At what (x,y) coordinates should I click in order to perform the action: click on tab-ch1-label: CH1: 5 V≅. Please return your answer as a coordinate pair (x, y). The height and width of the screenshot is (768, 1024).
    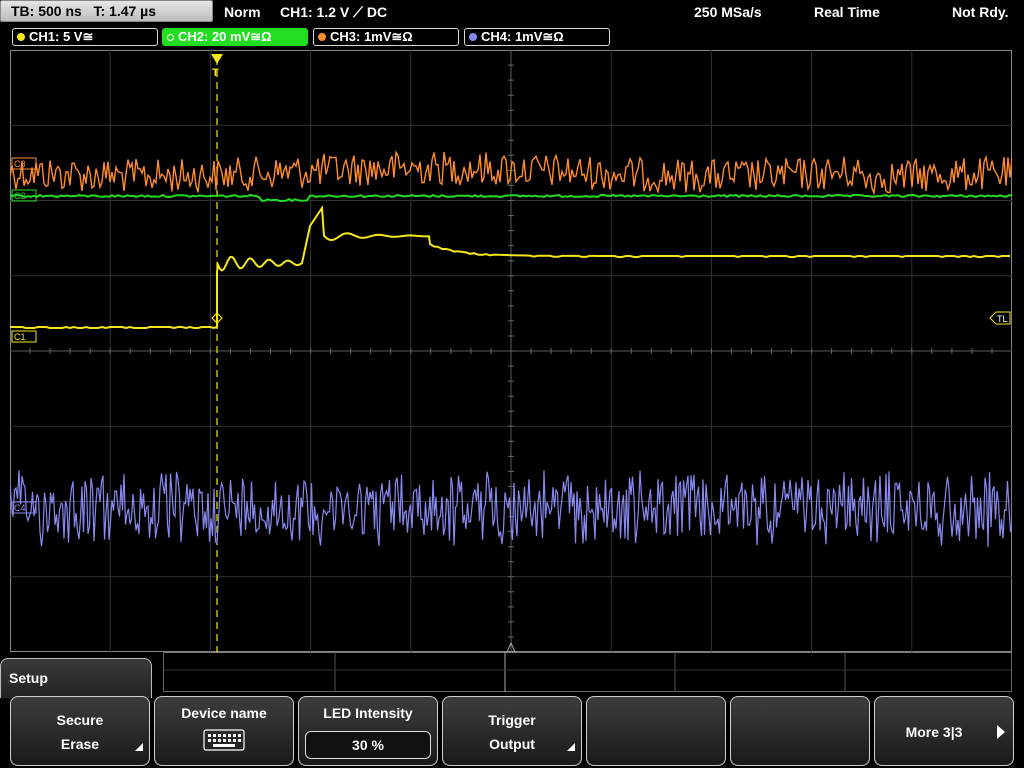
    Looking at the image, I should click on (61, 36).